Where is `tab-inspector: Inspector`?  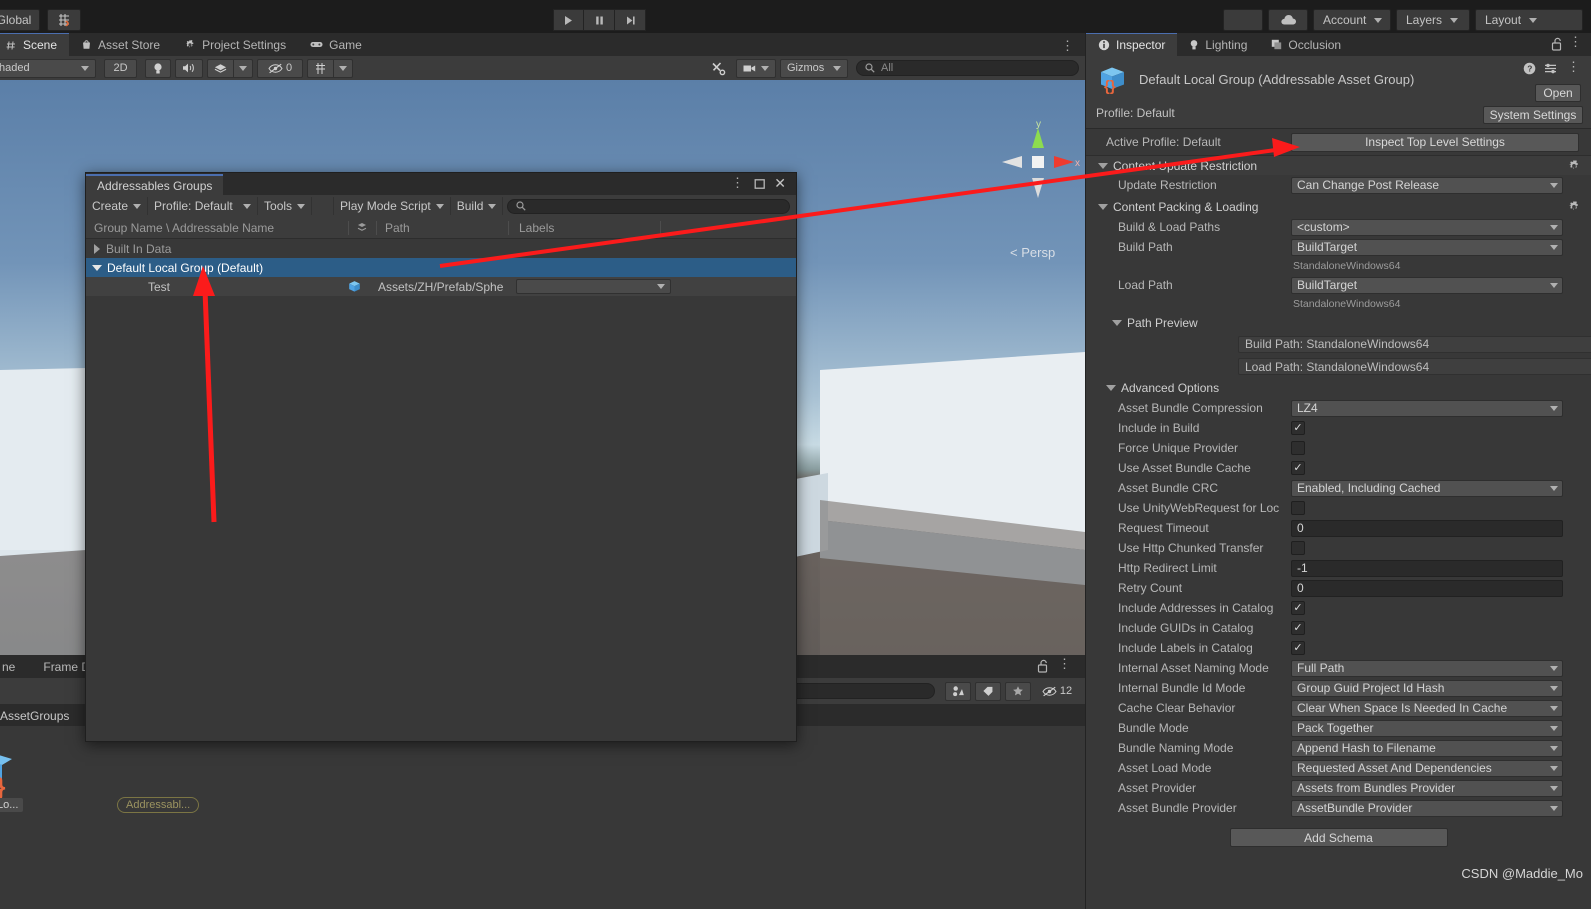
tab-inspector: Inspector is located at coordinates (1132, 44).